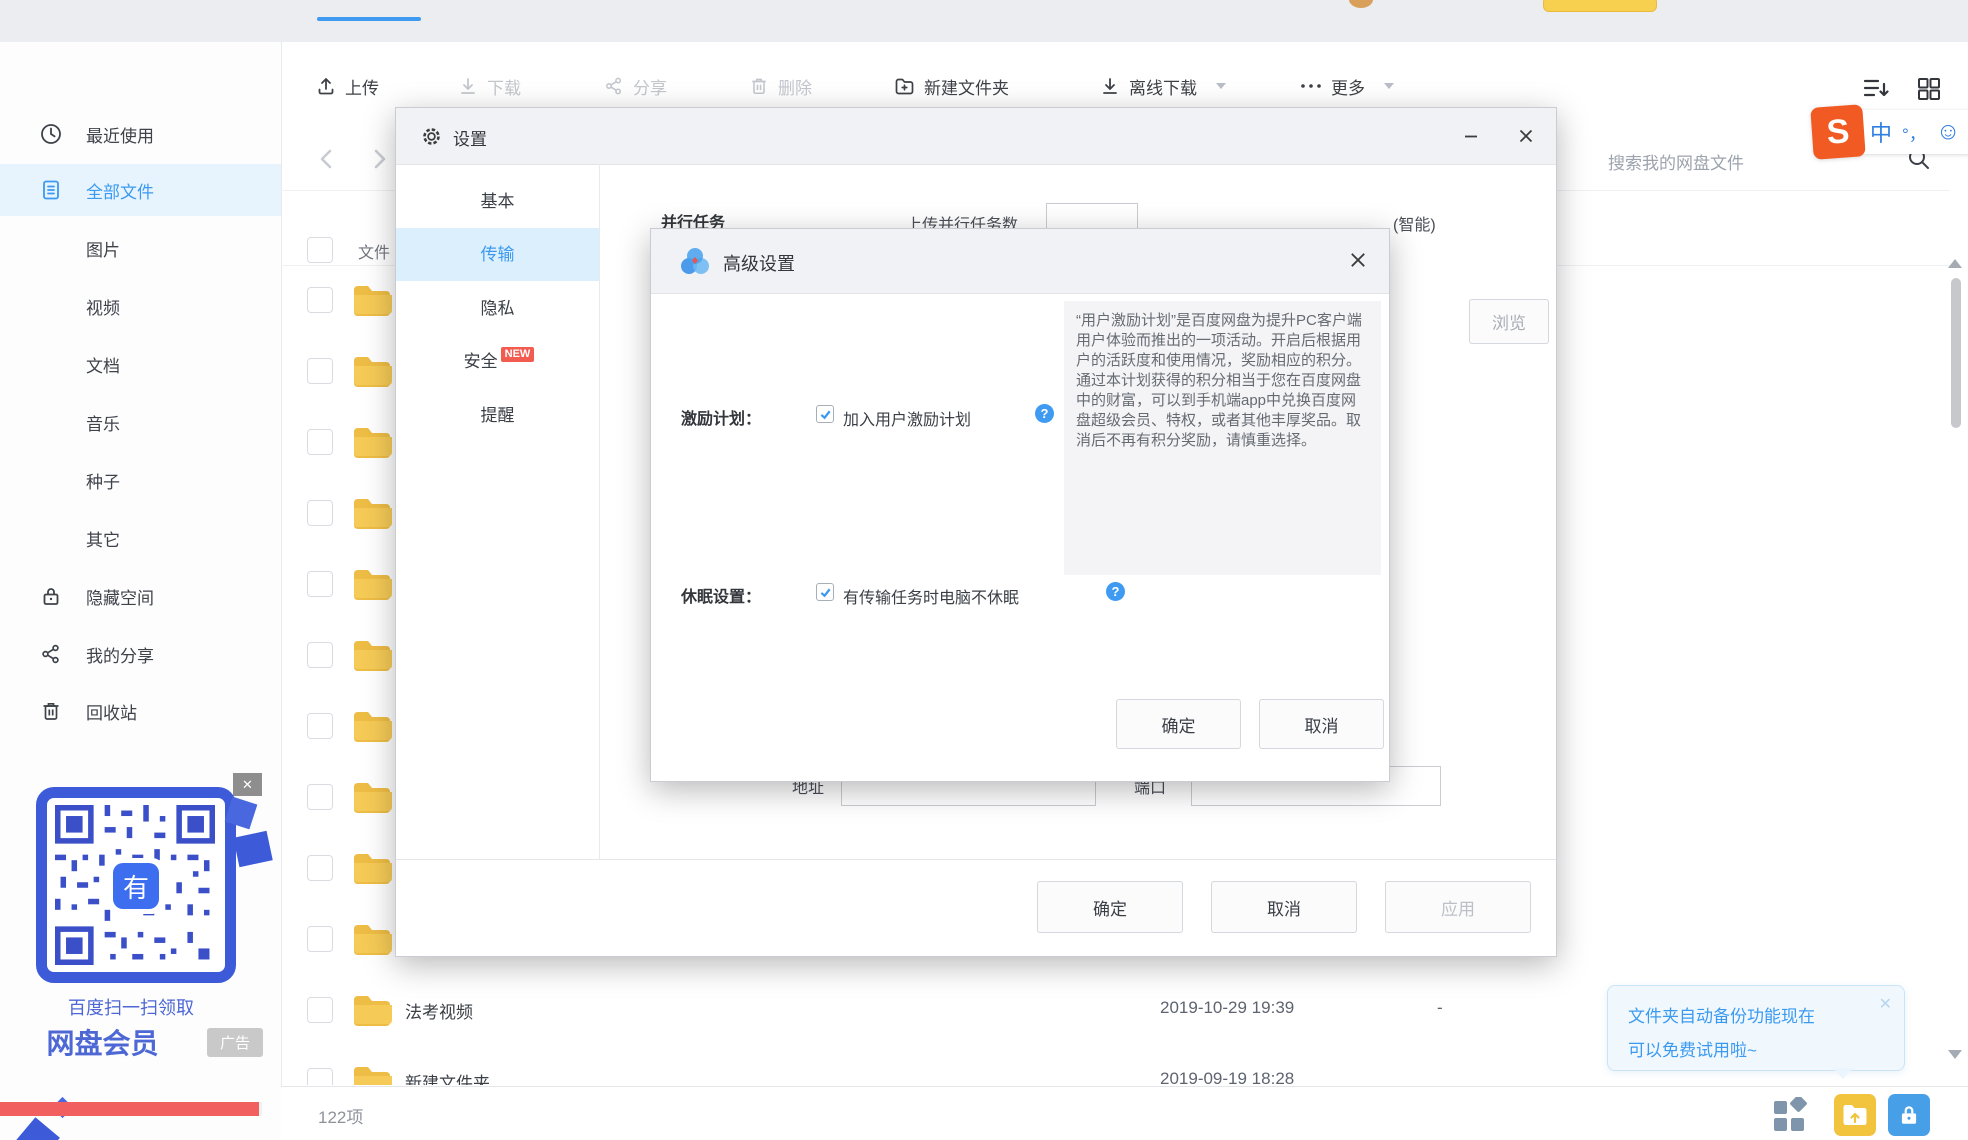  Describe the element at coordinates (1163, 86) in the screenshot. I see `offline-download-button: 离线下载` at that location.